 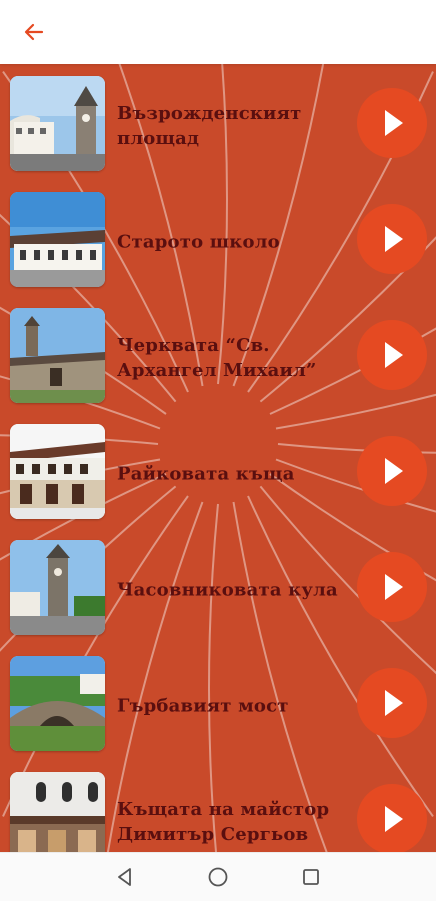 I want to click on triangle-back-icon, so click(x=124, y=877).